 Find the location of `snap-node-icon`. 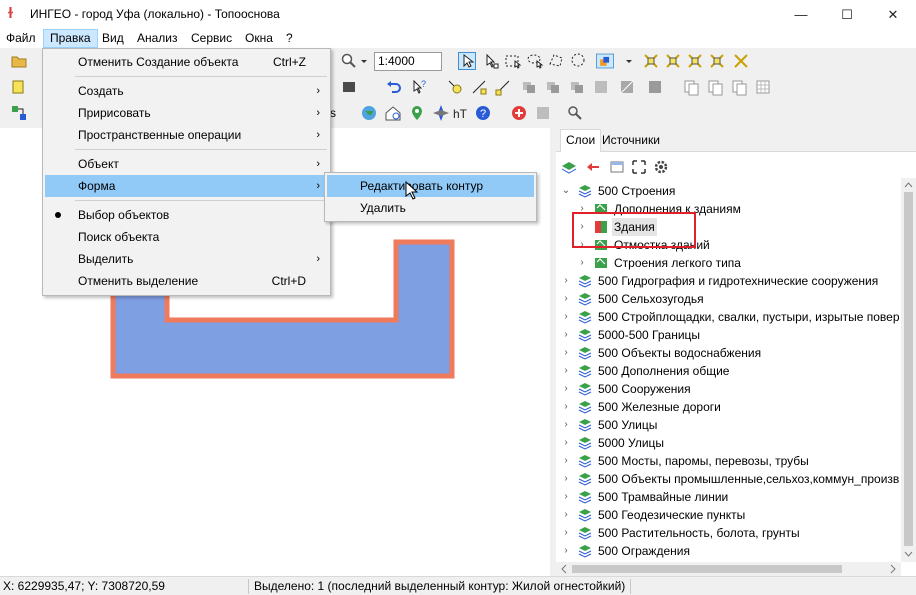

snap-node-icon is located at coordinates (651, 61).